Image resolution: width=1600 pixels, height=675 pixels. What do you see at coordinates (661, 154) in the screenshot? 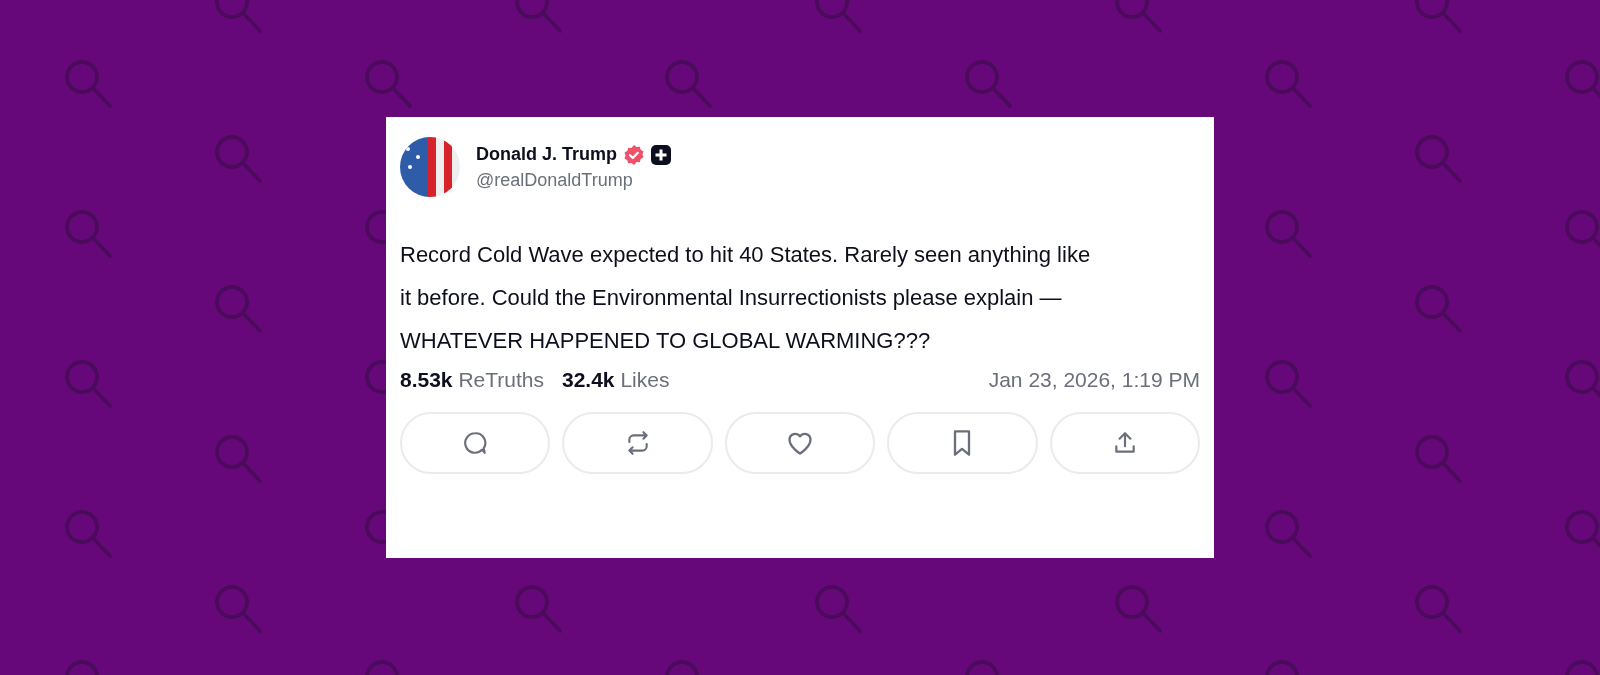
I see `plus-icon` at bounding box center [661, 154].